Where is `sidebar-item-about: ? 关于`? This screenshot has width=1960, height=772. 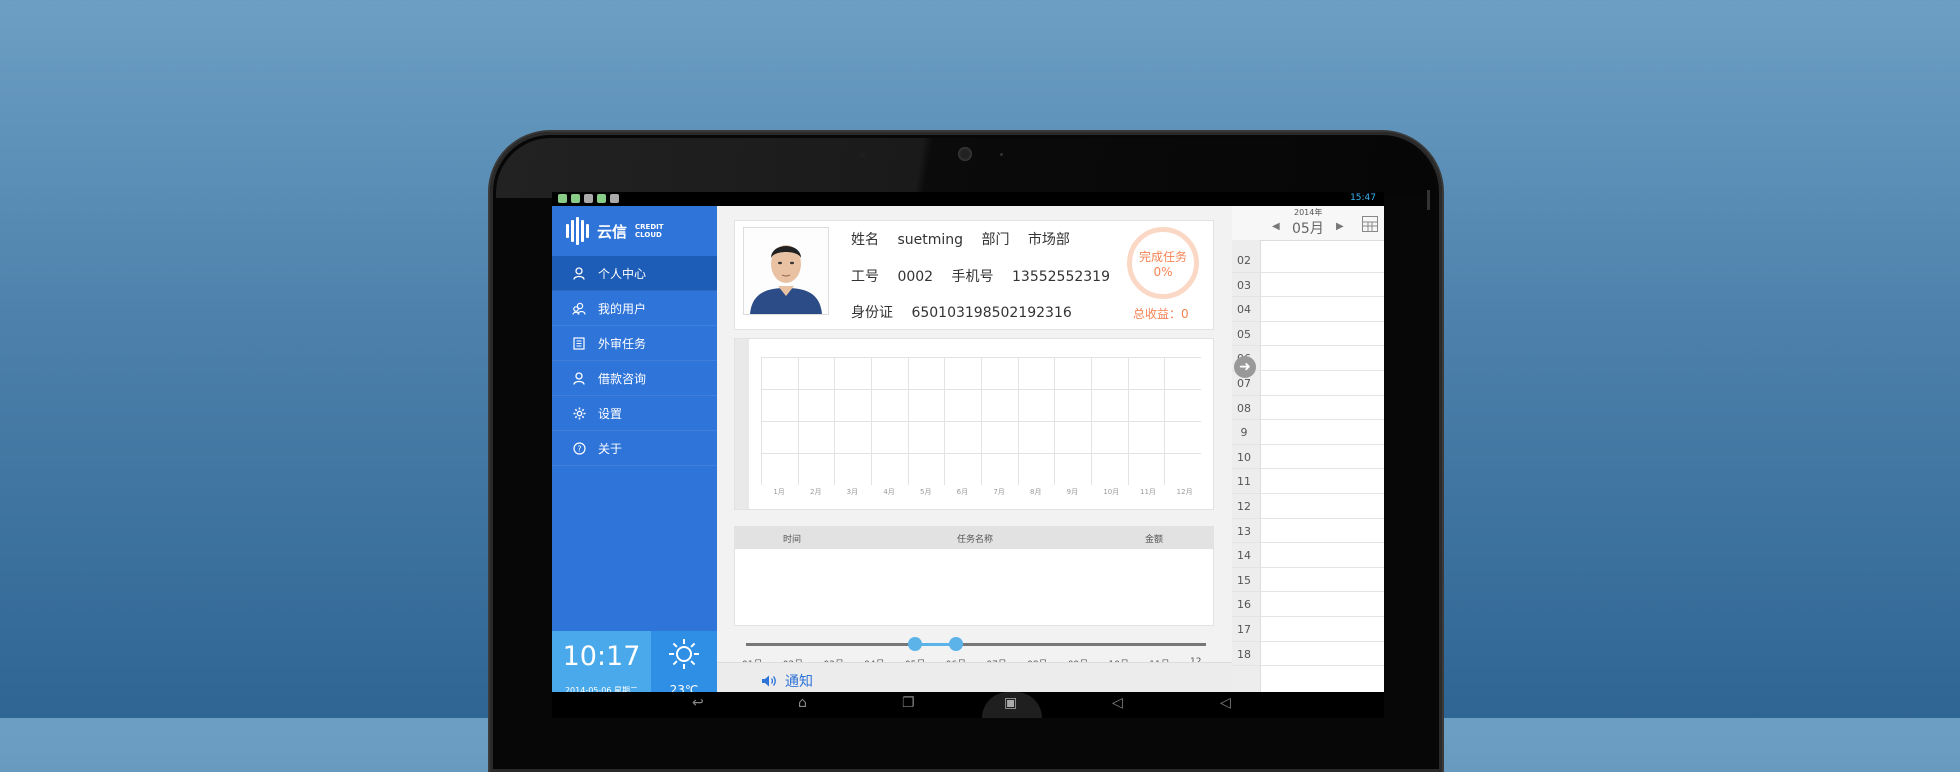 sidebar-item-about: ? 关于 is located at coordinates (634, 448).